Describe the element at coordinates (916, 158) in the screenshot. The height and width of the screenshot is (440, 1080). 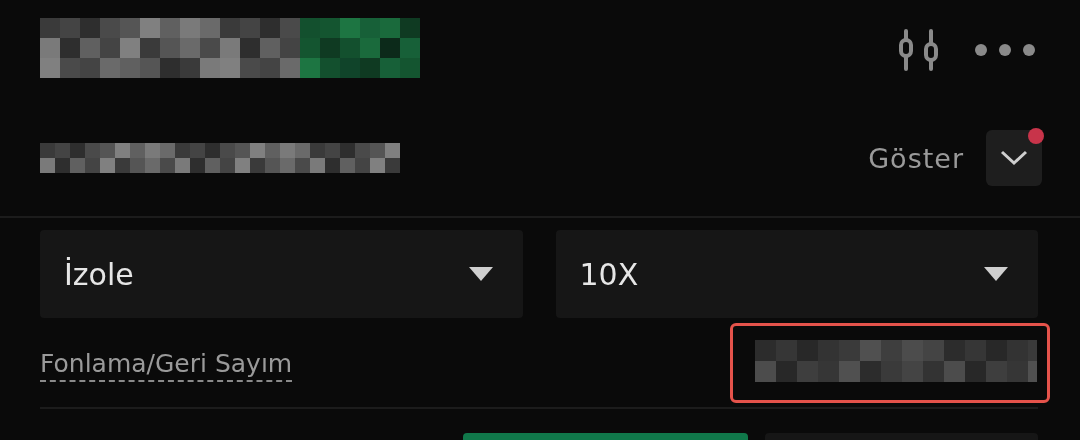
I see `show-label: Göster` at that location.